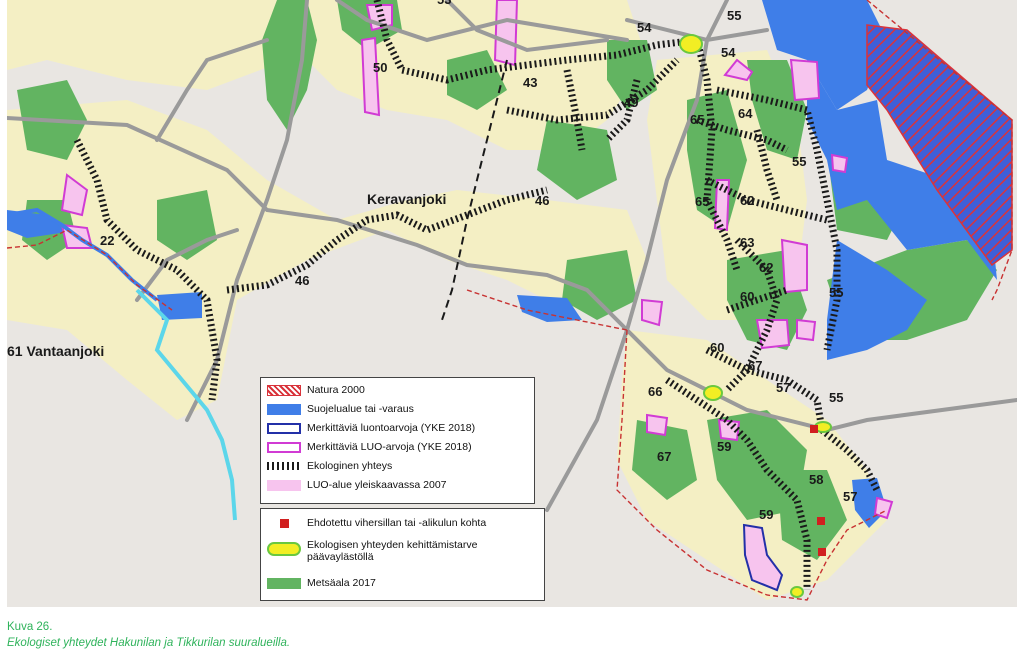 Image resolution: width=1024 pixels, height=663 pixels. What do you see at coordinates (655, 391) in the screenshot?
I see `label-66: 66` at bounding box center [655, 391].